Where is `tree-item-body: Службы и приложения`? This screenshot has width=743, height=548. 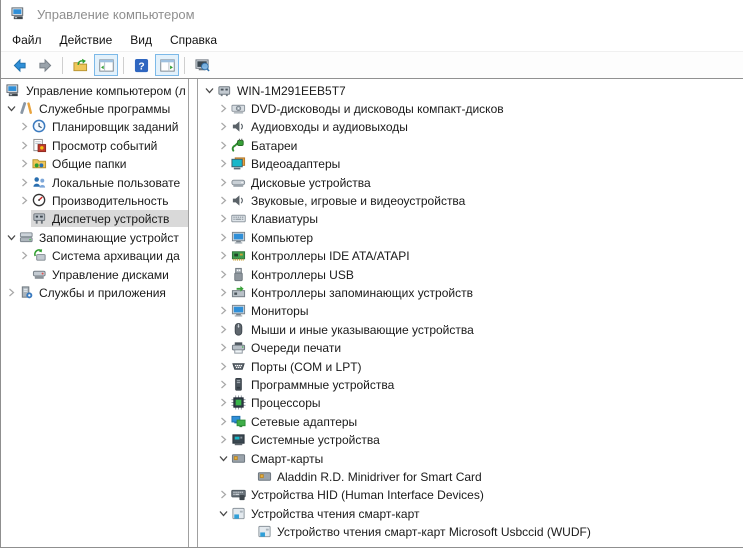
tree-item-body: Службы и приложения is located at coordinates (93, 292).